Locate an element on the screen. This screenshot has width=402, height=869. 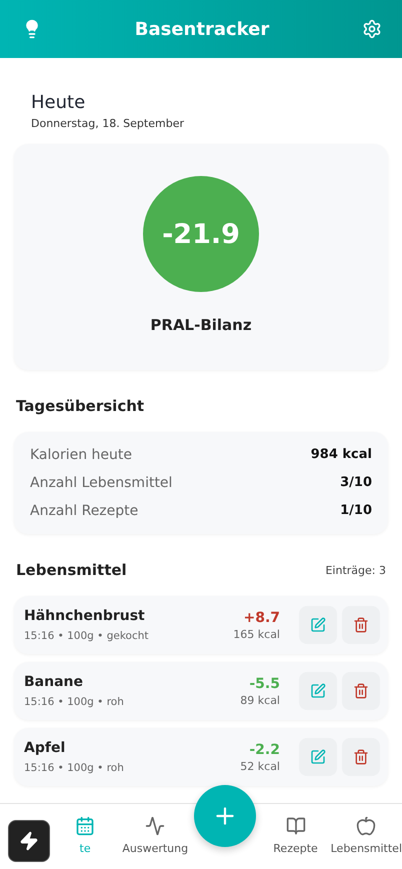
overview-value: 984 kcal is located at coordinates (341, 455).